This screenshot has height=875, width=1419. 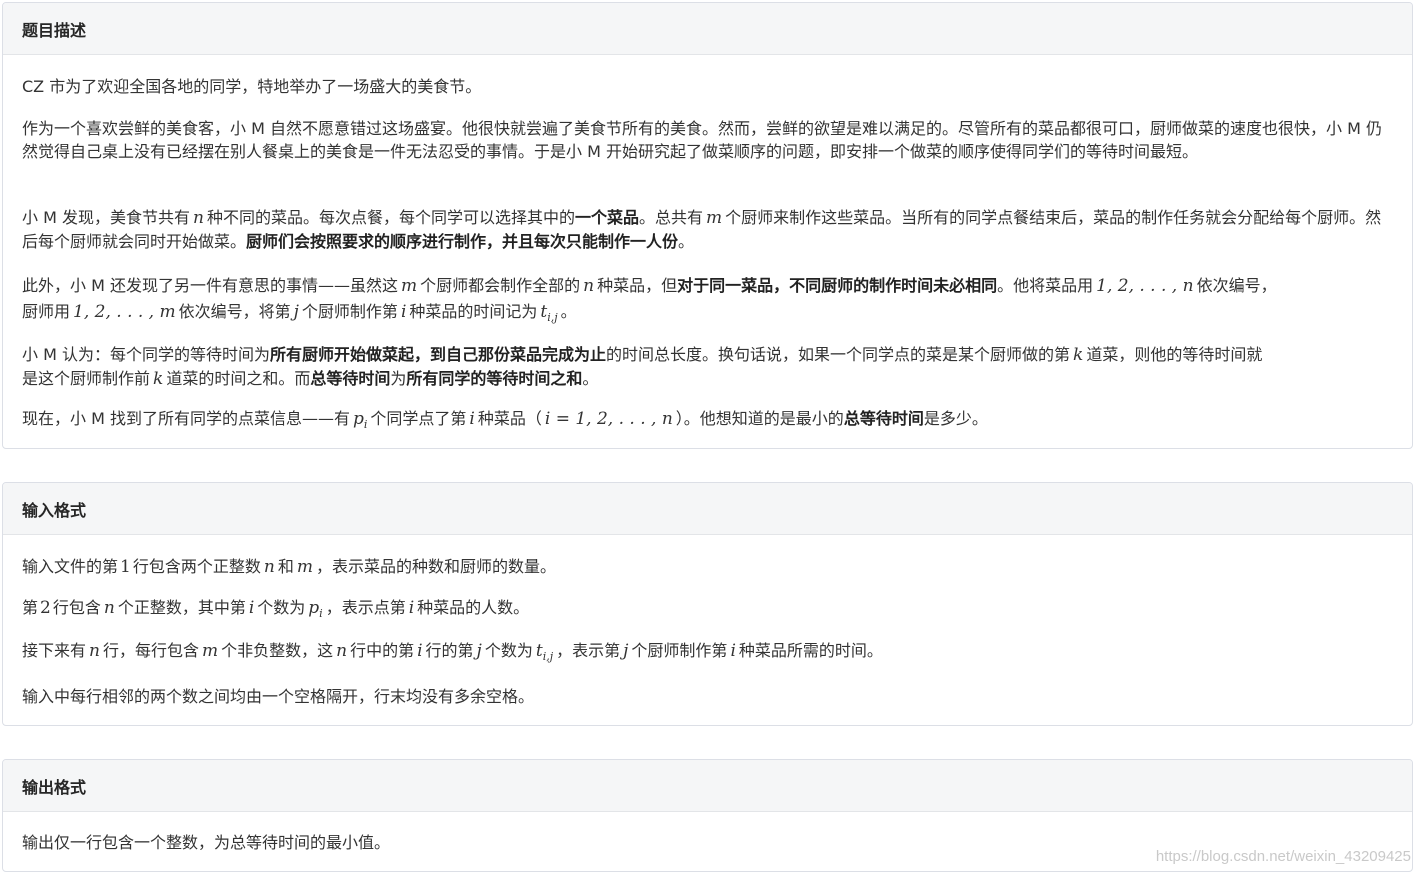 I want to click on bold-text: 所有同学的等待时间之和, so click(x=494, y=378).